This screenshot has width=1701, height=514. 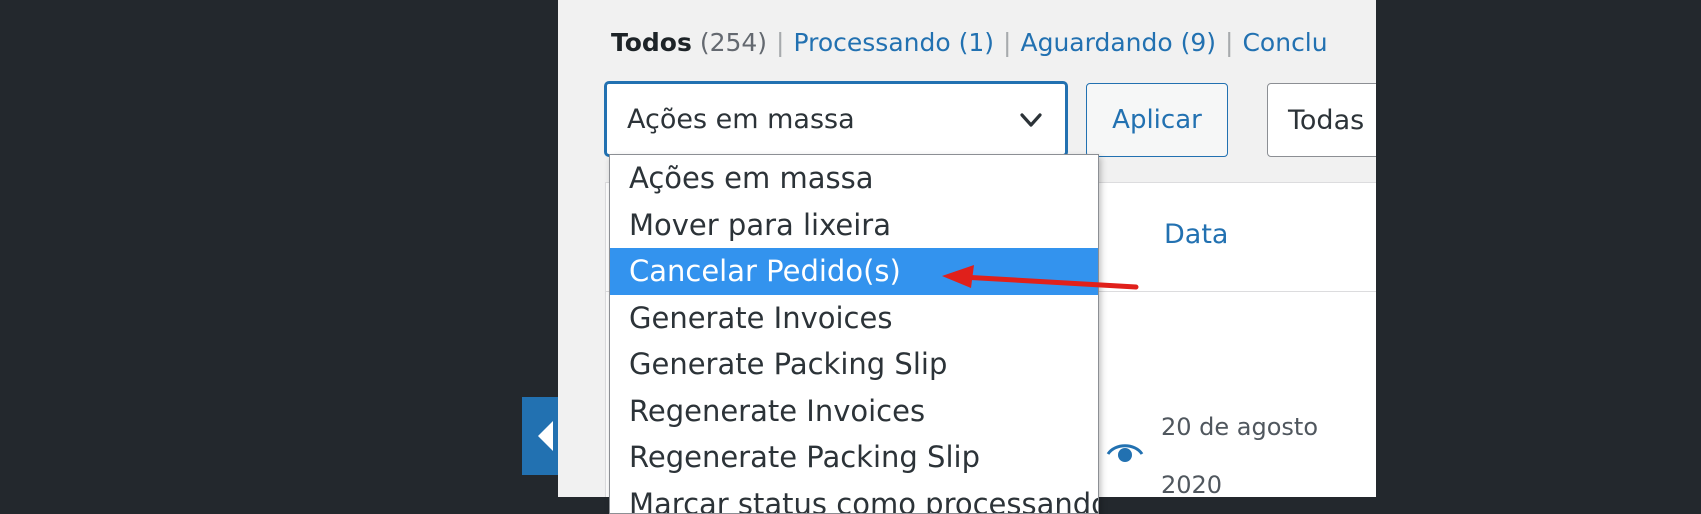 I want to click on red-arrow-icon, so click(x=1040, y=280).